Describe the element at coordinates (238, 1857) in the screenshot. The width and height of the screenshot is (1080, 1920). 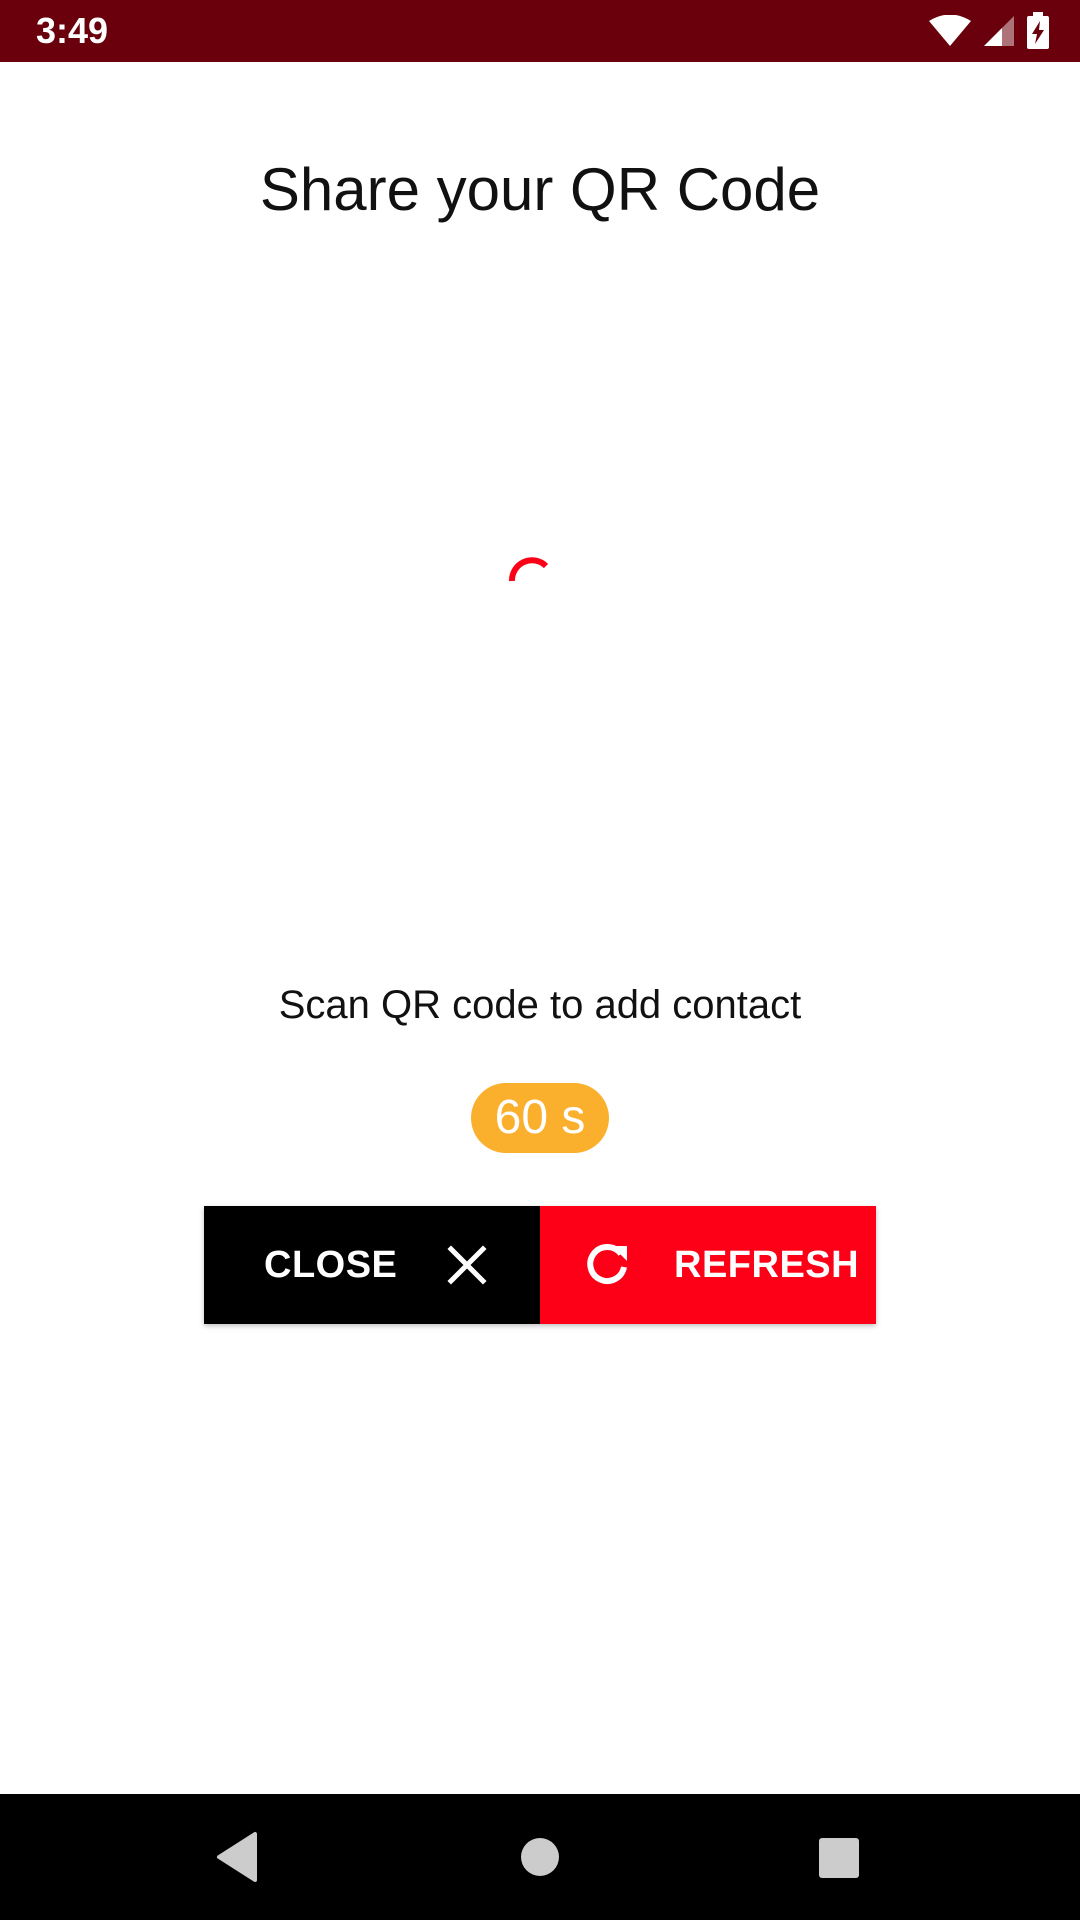
I see `back-icon` at that location.